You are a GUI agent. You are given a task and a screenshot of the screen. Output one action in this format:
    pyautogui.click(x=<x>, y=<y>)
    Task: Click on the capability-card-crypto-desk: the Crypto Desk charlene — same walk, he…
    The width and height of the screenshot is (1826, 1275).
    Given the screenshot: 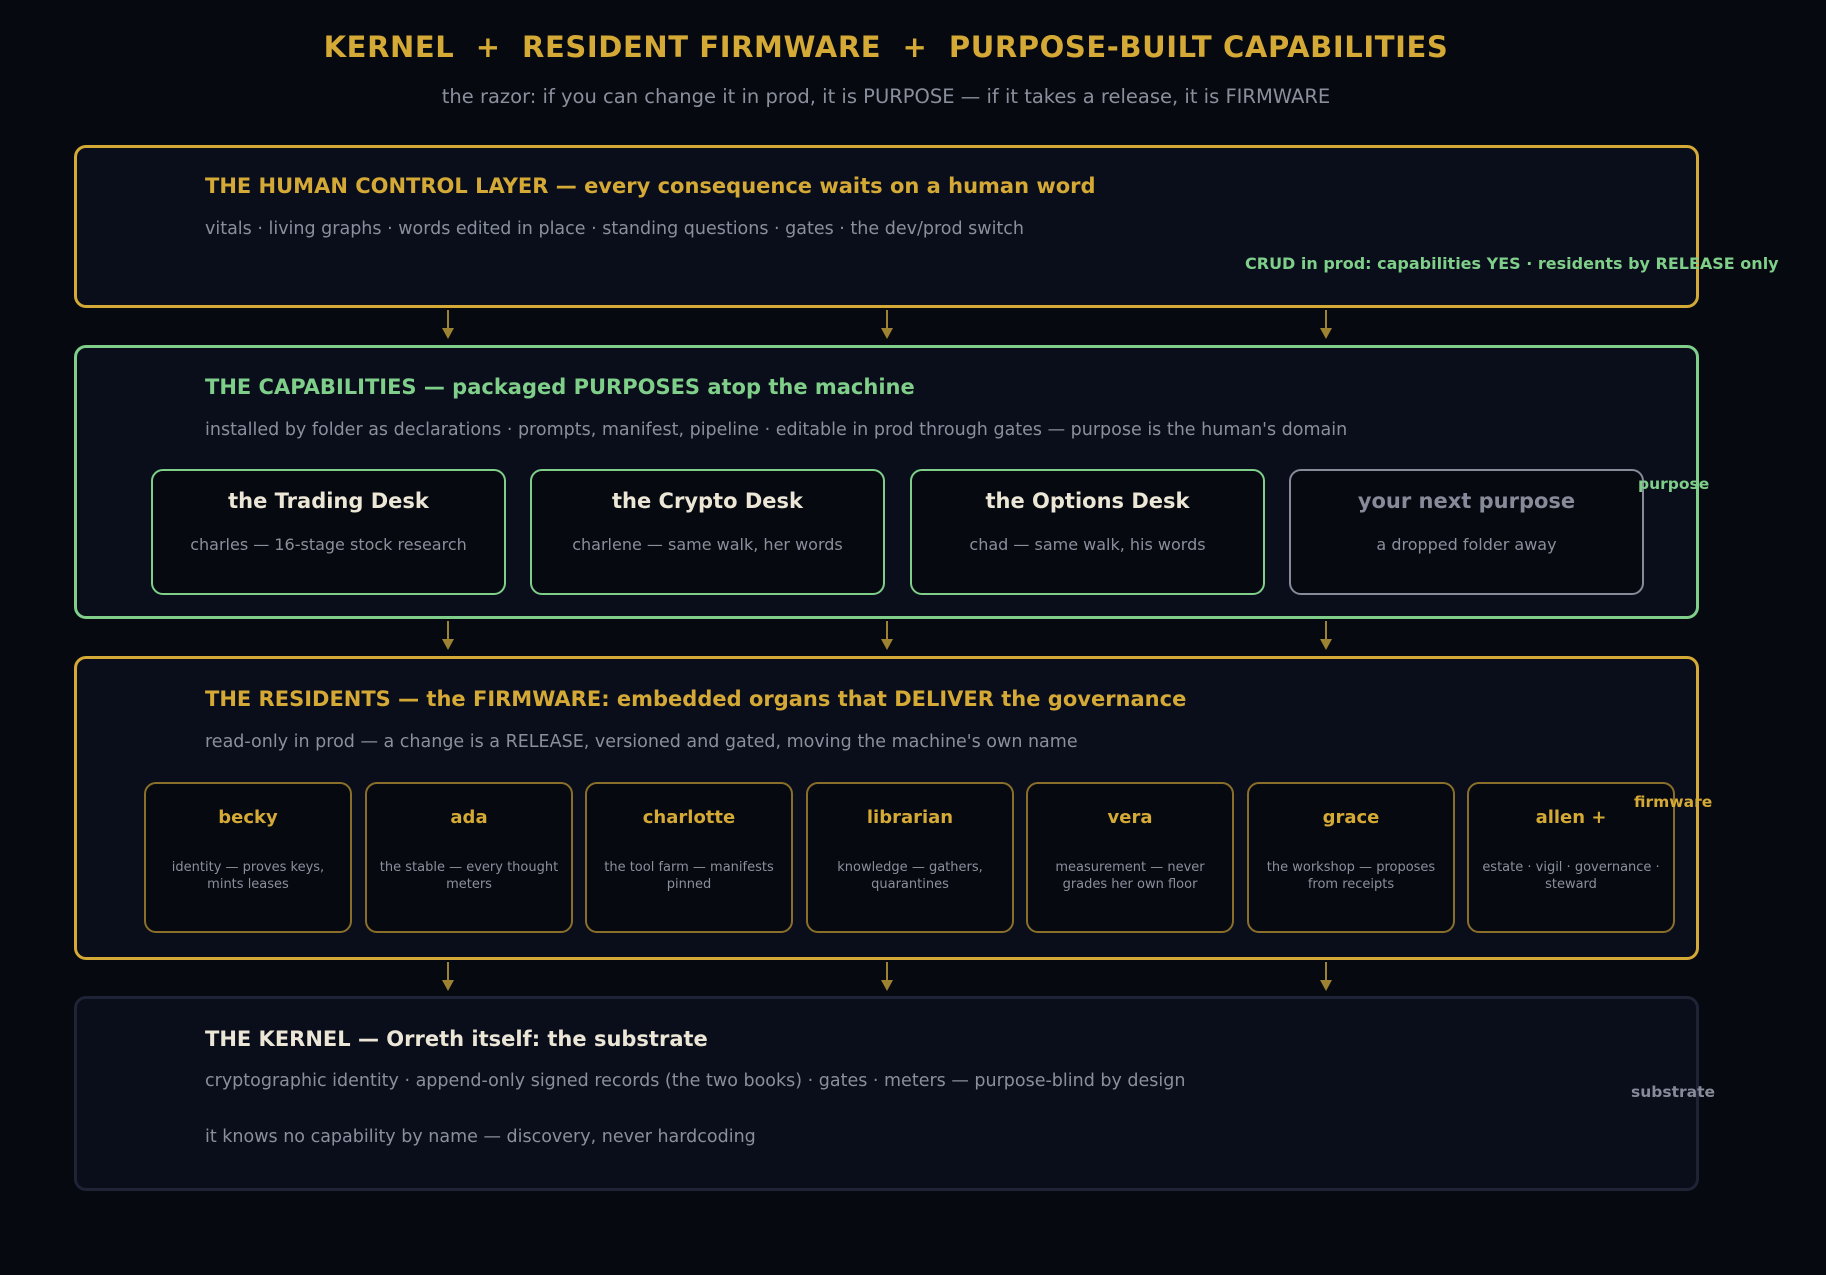 What is the action you would take?
    pyautogui.click(x=707, y=532)
    